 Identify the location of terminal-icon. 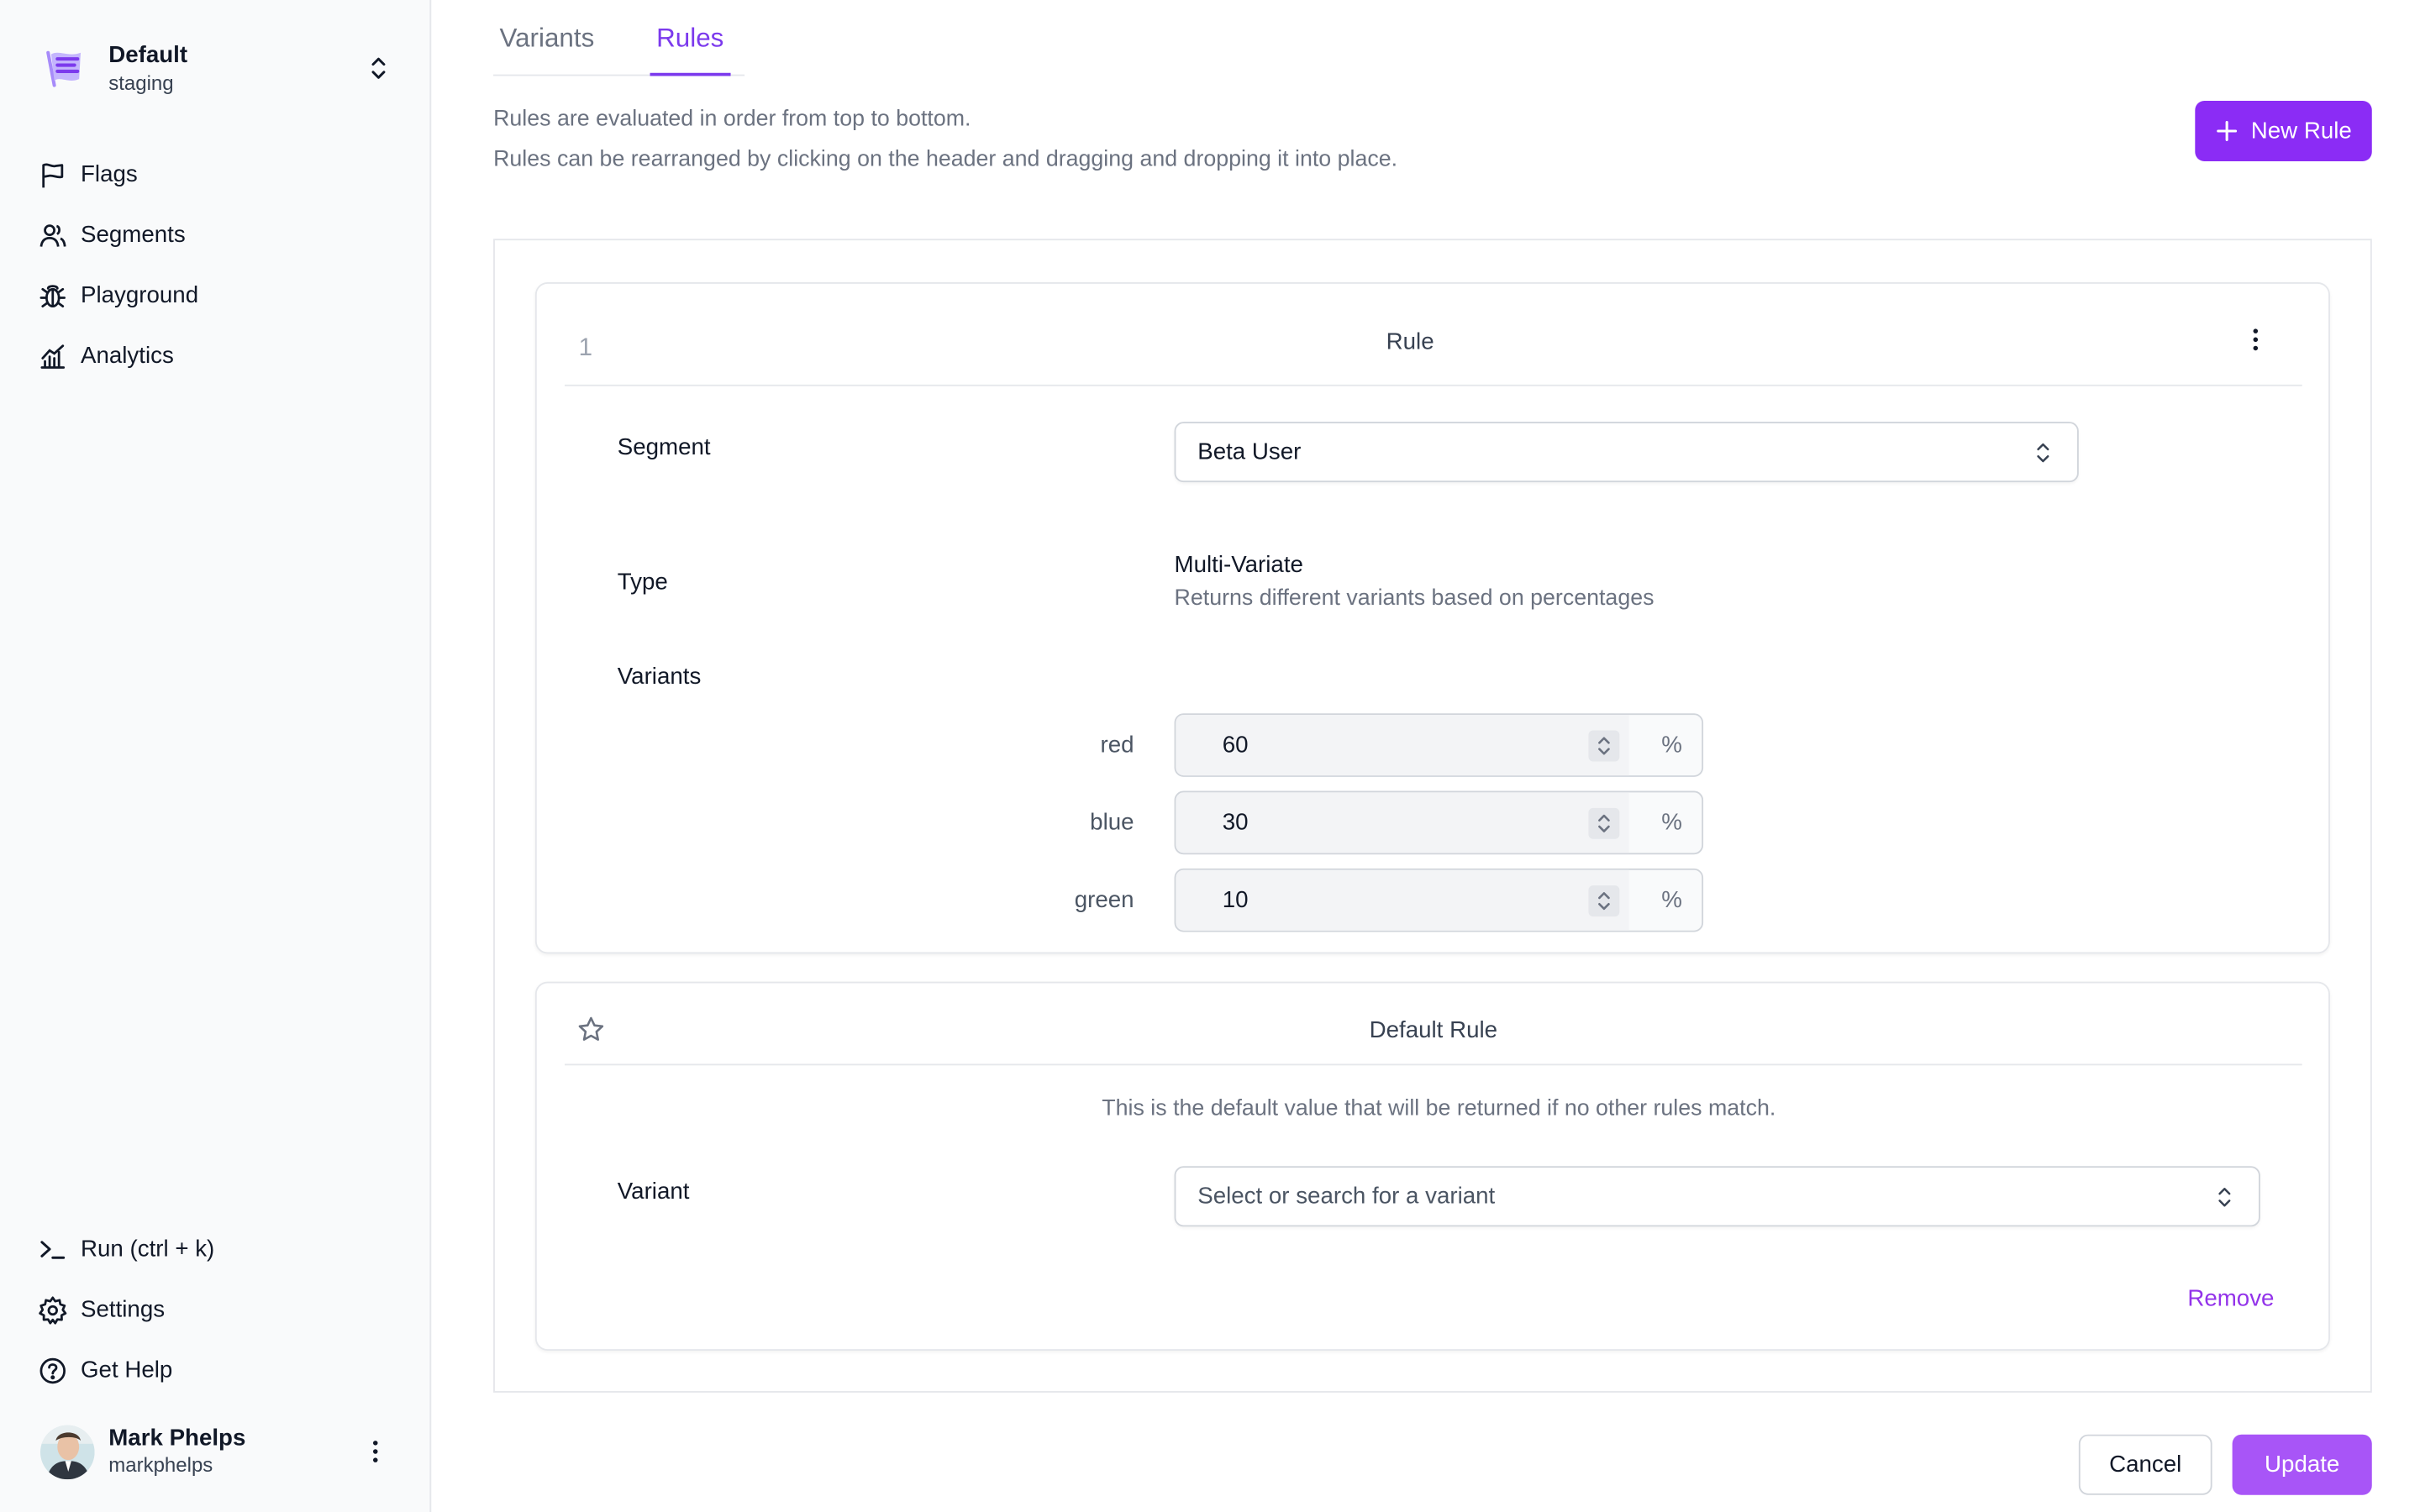
(53, 1249).